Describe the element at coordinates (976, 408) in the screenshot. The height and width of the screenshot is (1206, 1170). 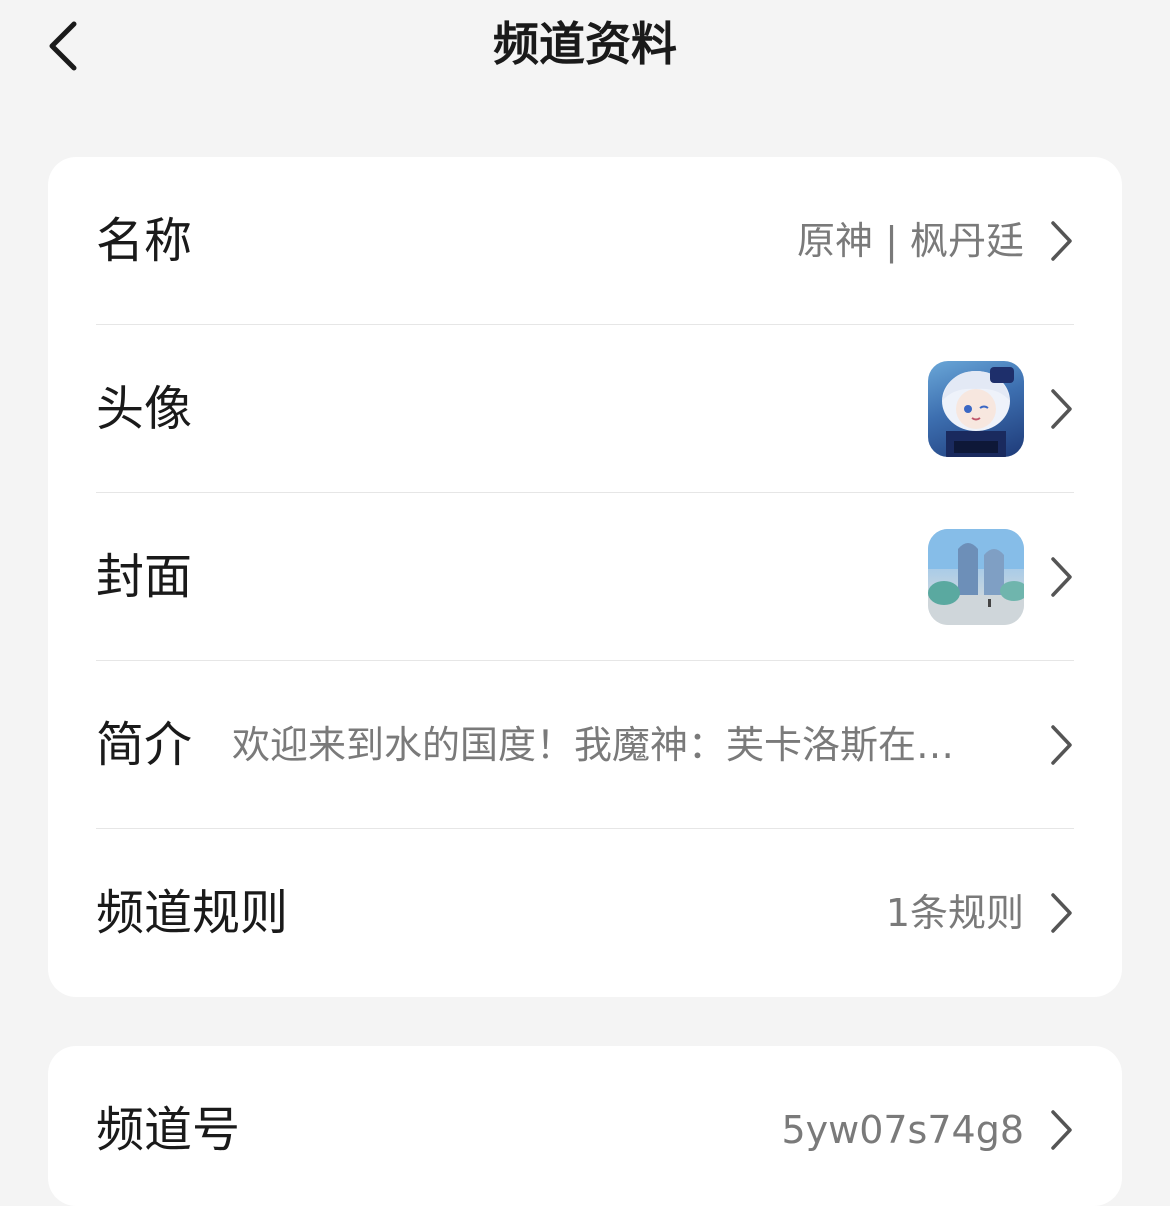
I see `channel-avatar-image` at that location.